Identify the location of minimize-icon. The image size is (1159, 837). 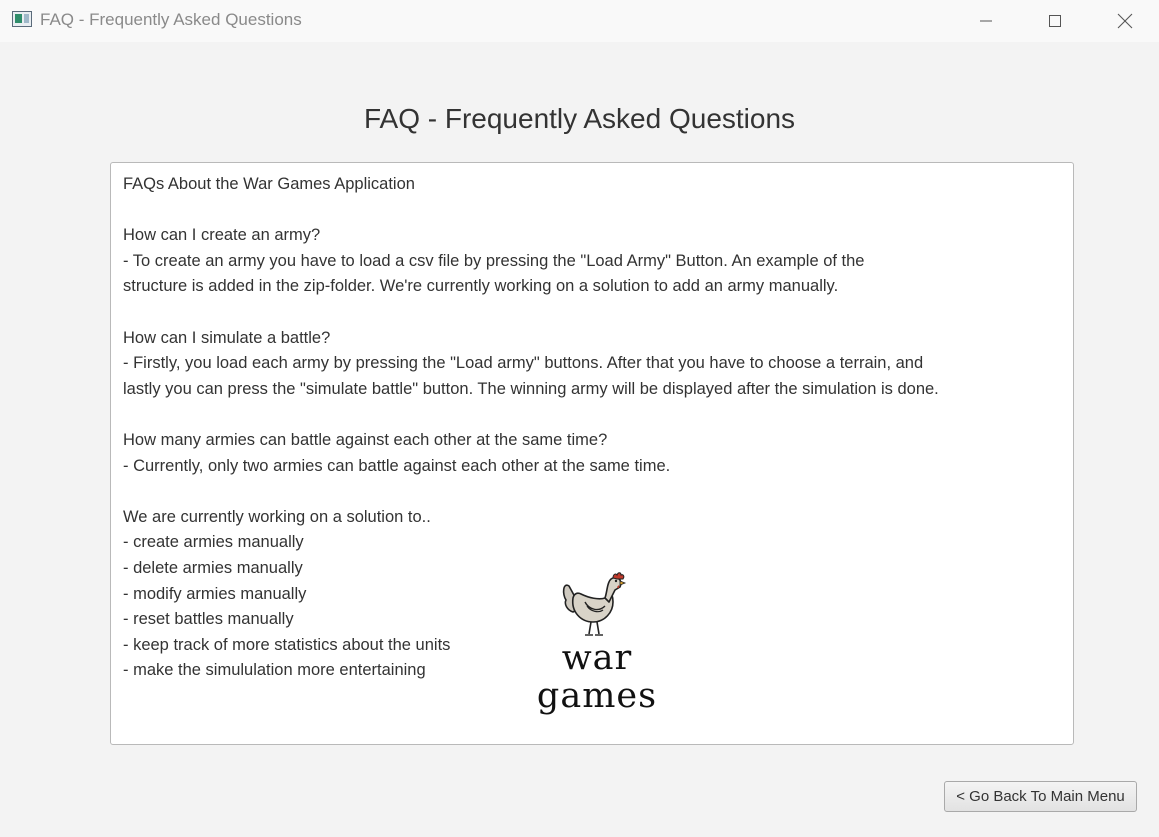
(986, 21).